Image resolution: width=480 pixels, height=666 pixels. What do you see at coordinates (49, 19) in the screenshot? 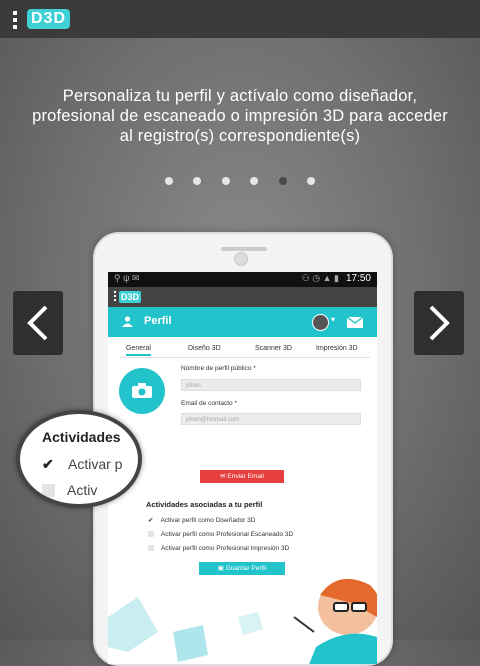
I see `app-logo: D3D` at bounding box center [49, 19].